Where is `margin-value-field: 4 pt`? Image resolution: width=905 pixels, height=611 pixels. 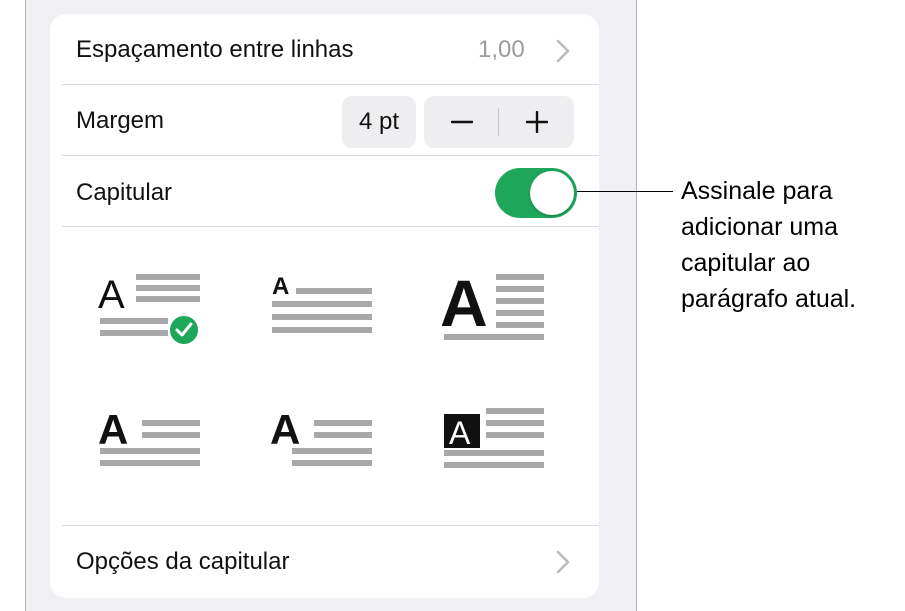
margin-value-field: 4 pt is located at coordinates (379, 122).